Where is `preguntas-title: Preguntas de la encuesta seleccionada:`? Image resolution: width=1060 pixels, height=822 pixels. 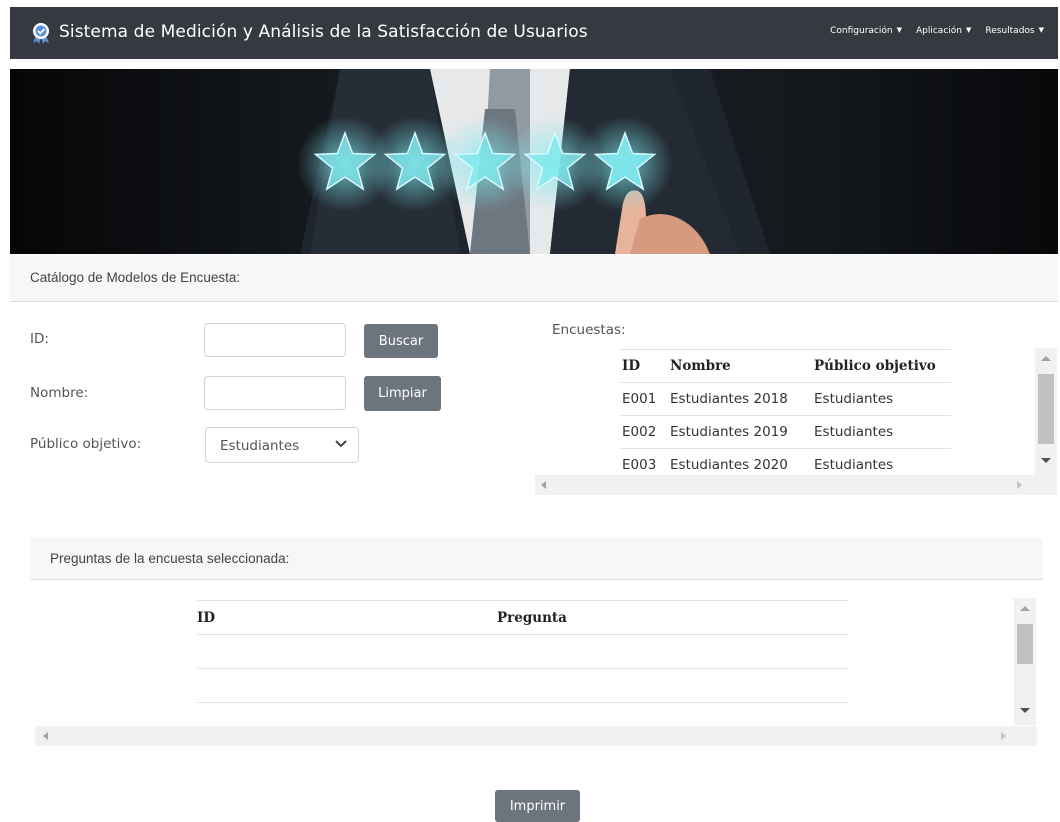
preguntas-title: Preguntas de la encuesta seleccionada: is located at coordinates (170, 558).